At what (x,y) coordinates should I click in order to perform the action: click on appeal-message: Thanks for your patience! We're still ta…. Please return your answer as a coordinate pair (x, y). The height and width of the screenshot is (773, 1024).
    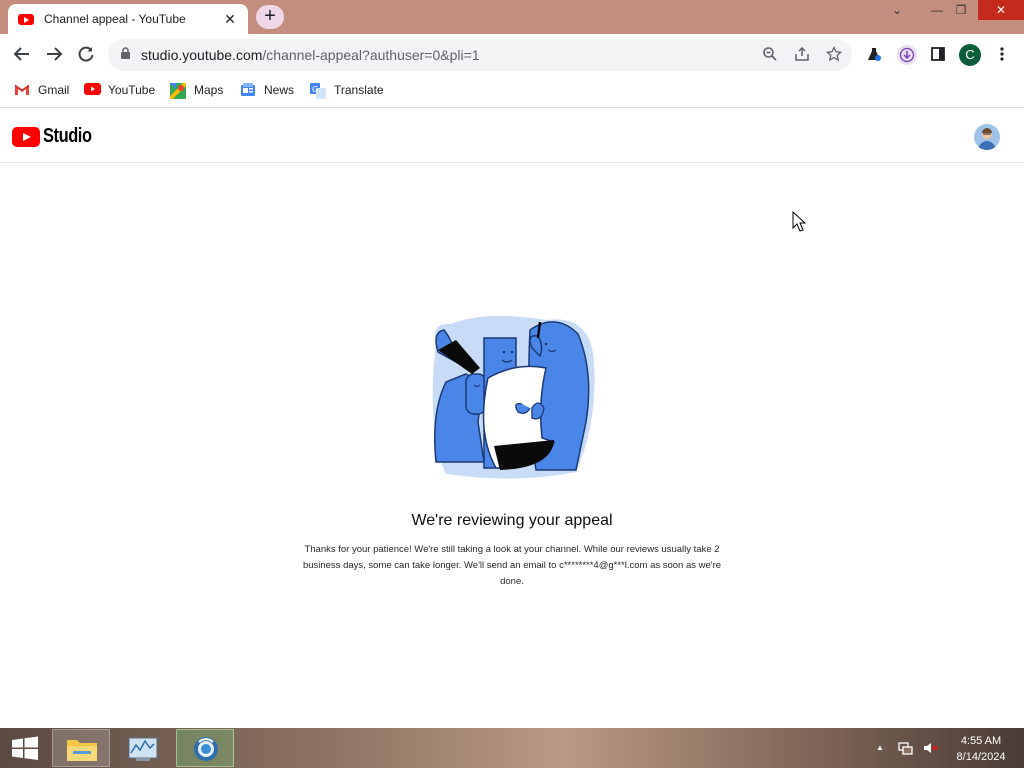
    Looking at the image, I should click on (512, 565).